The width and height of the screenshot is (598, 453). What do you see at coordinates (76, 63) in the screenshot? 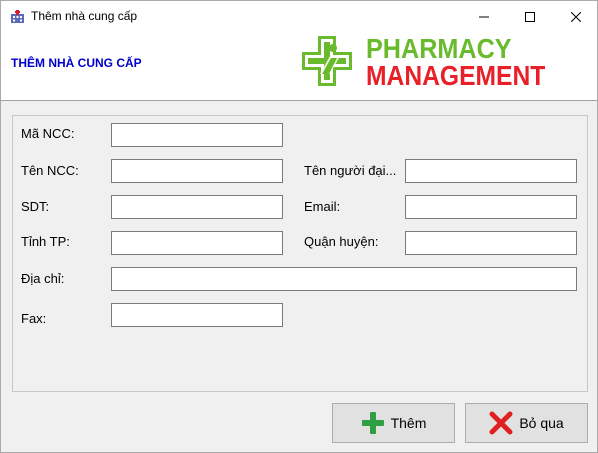
I see `page-title: THÊM NHÀ CUNG CẤP` at bounding box center [76, 63].